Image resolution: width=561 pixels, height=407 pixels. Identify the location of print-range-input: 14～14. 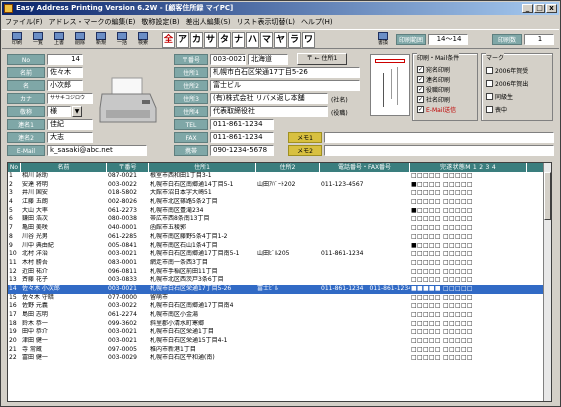
(448, 39).